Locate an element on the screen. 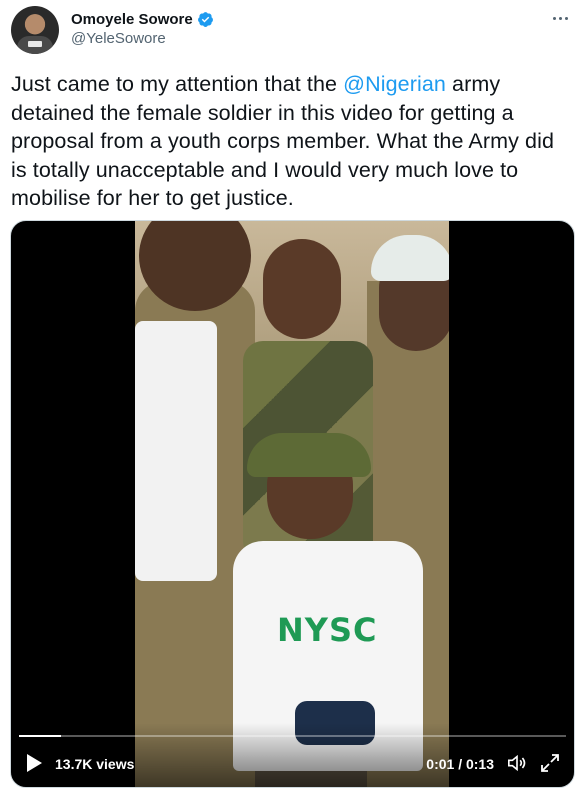  view-count: 13.7K views is located at coordinates (95, 764).